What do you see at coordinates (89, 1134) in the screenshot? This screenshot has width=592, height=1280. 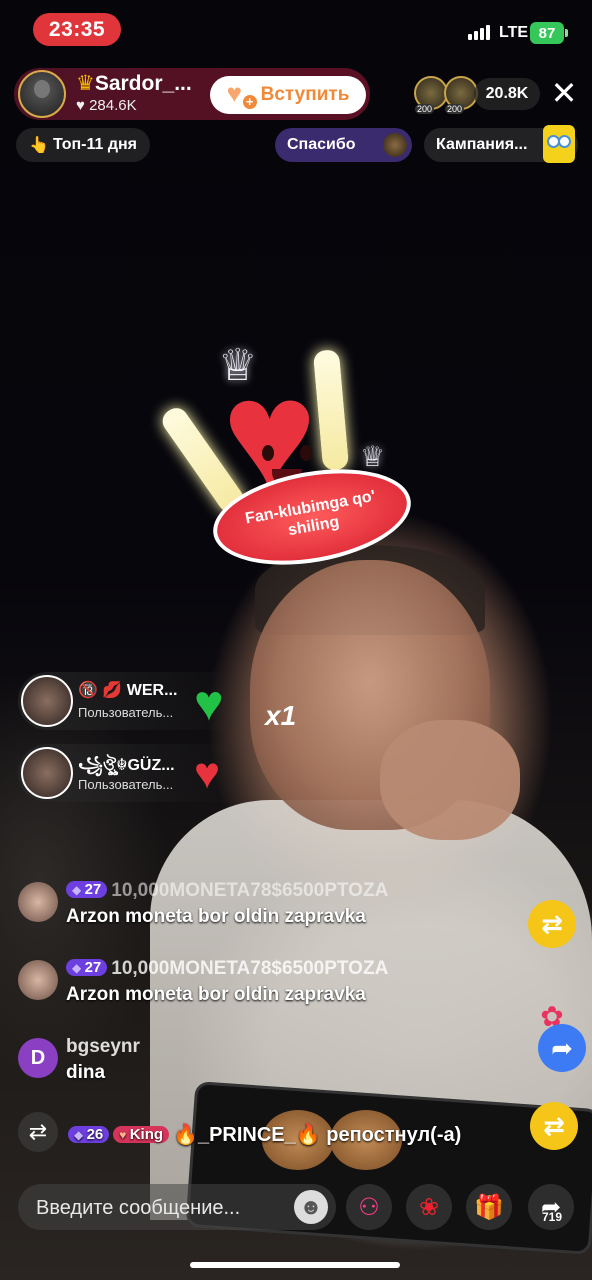 I see `level-badge: 26` at bounding box center [89, 1134].